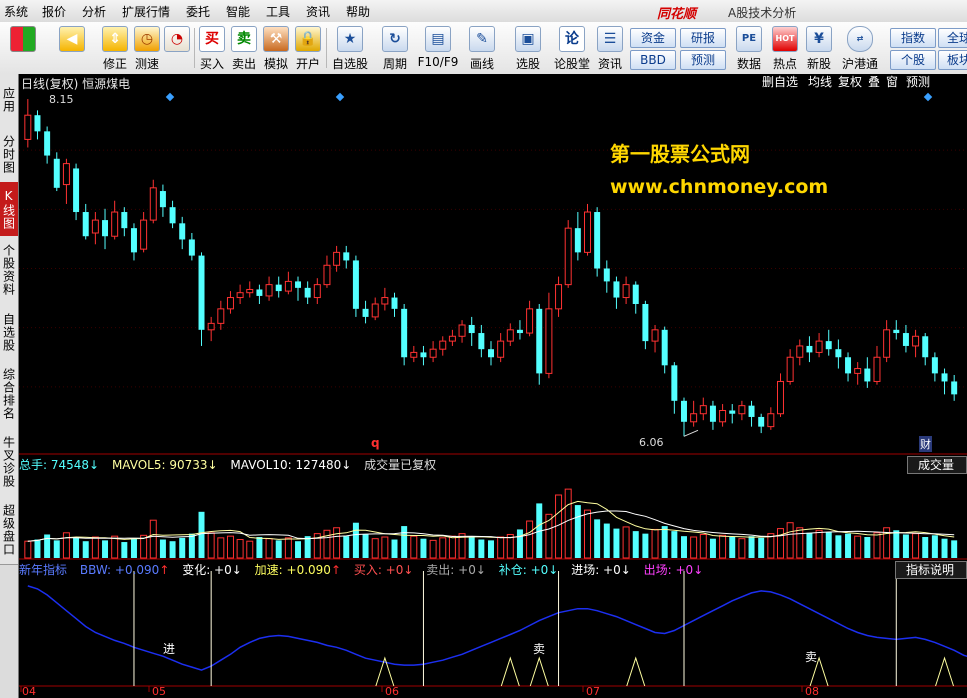 The height and width of the screenshot is (698, 967). What do you see at coordinates (164, 465) in the screenshot?
I see `mavol5-value: MAVOL5: 90733↓` at bounding box center [164, 465].